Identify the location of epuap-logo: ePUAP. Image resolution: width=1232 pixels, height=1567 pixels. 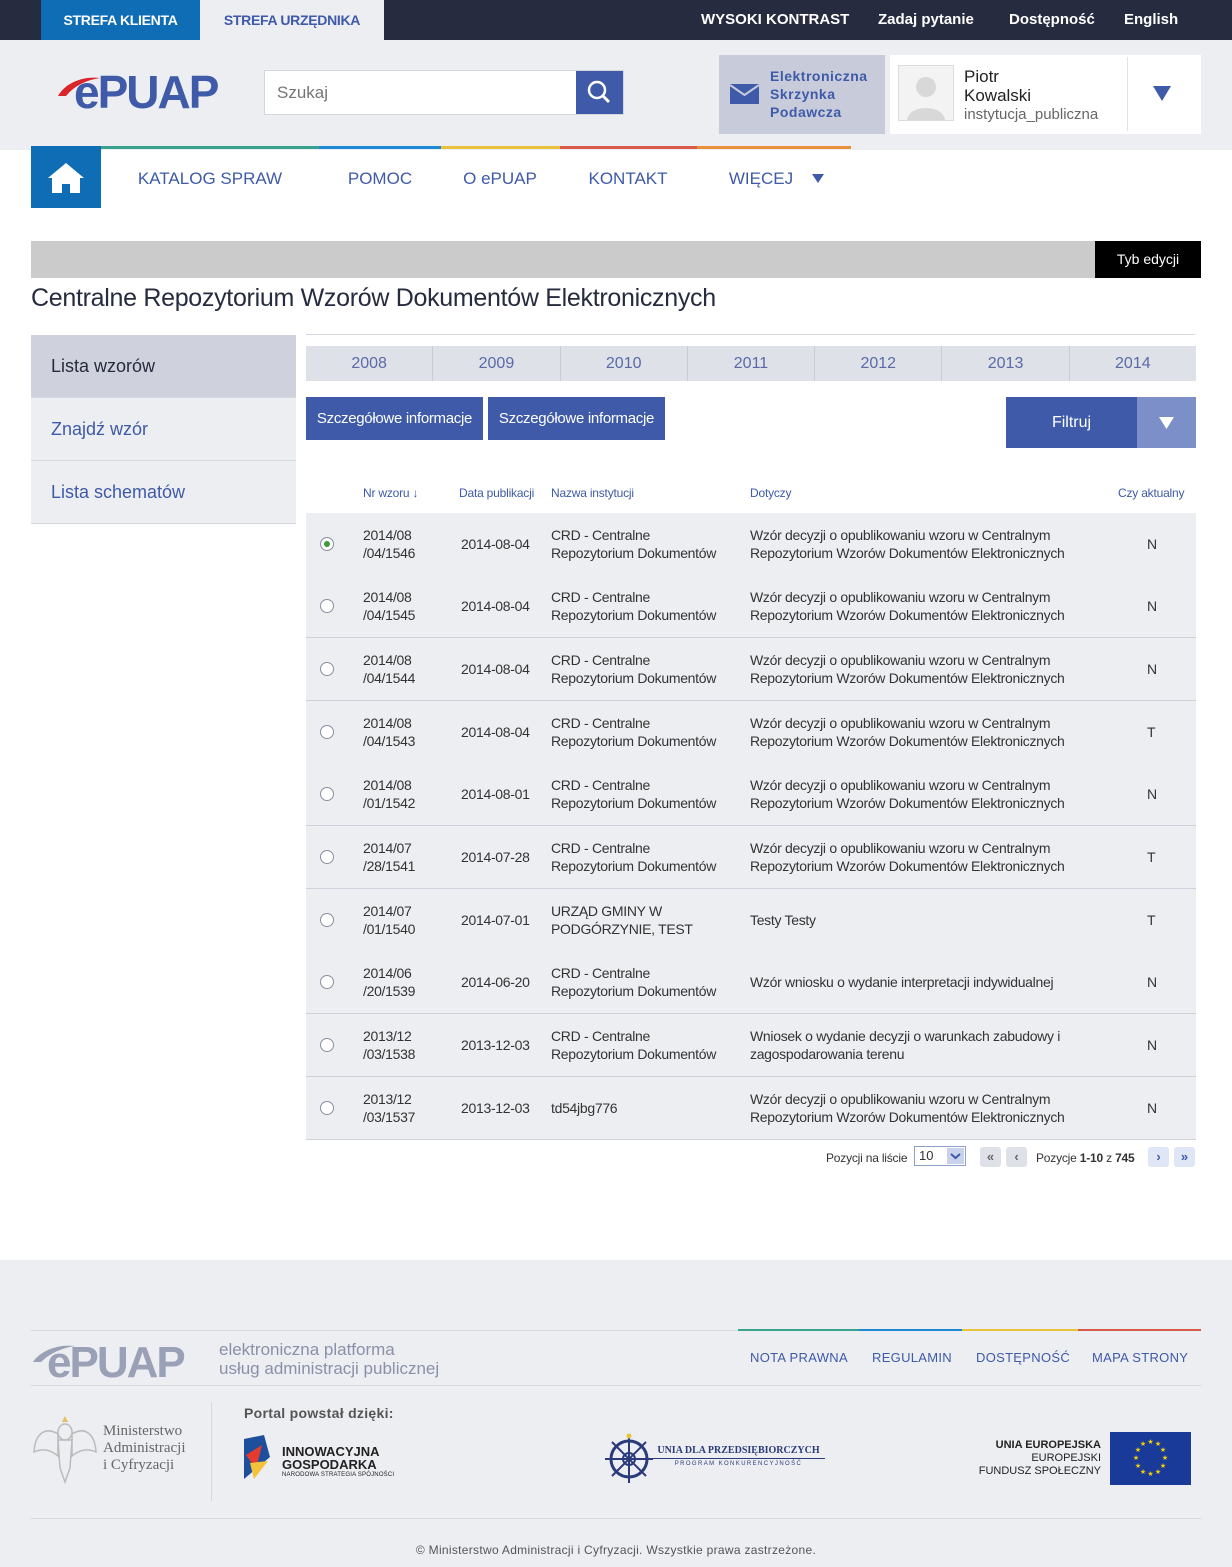
(146, 92).